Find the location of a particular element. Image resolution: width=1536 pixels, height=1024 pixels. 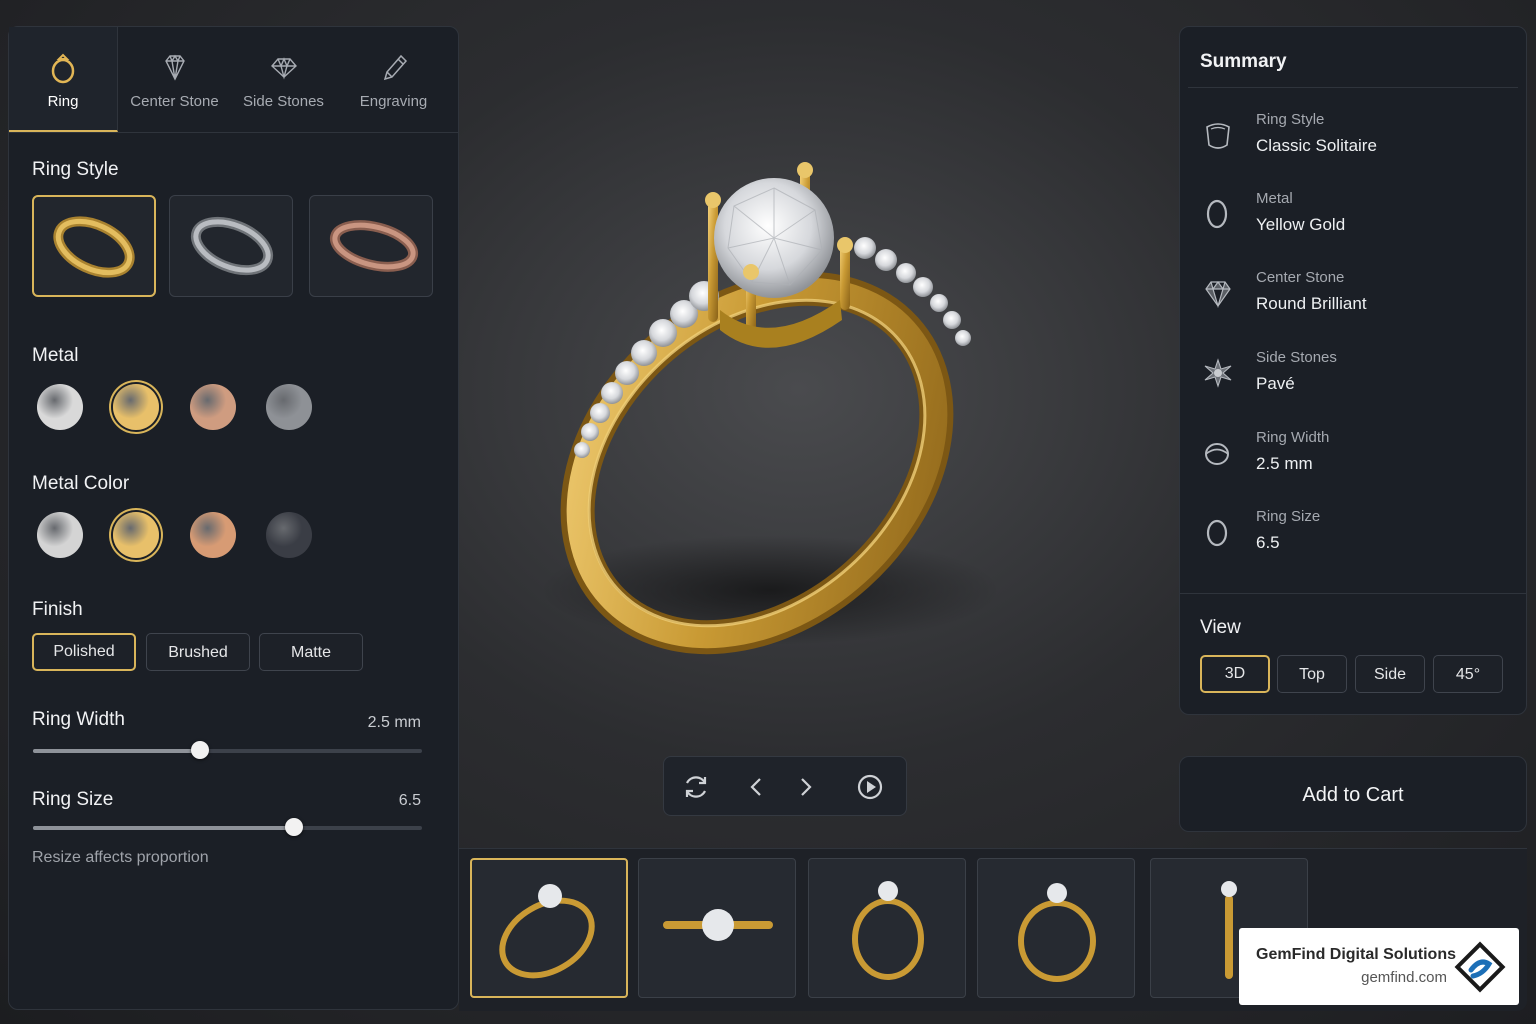

summary-item-ring-style: Ring Style Classic Solitaire is located at coordinates (1355, 141).